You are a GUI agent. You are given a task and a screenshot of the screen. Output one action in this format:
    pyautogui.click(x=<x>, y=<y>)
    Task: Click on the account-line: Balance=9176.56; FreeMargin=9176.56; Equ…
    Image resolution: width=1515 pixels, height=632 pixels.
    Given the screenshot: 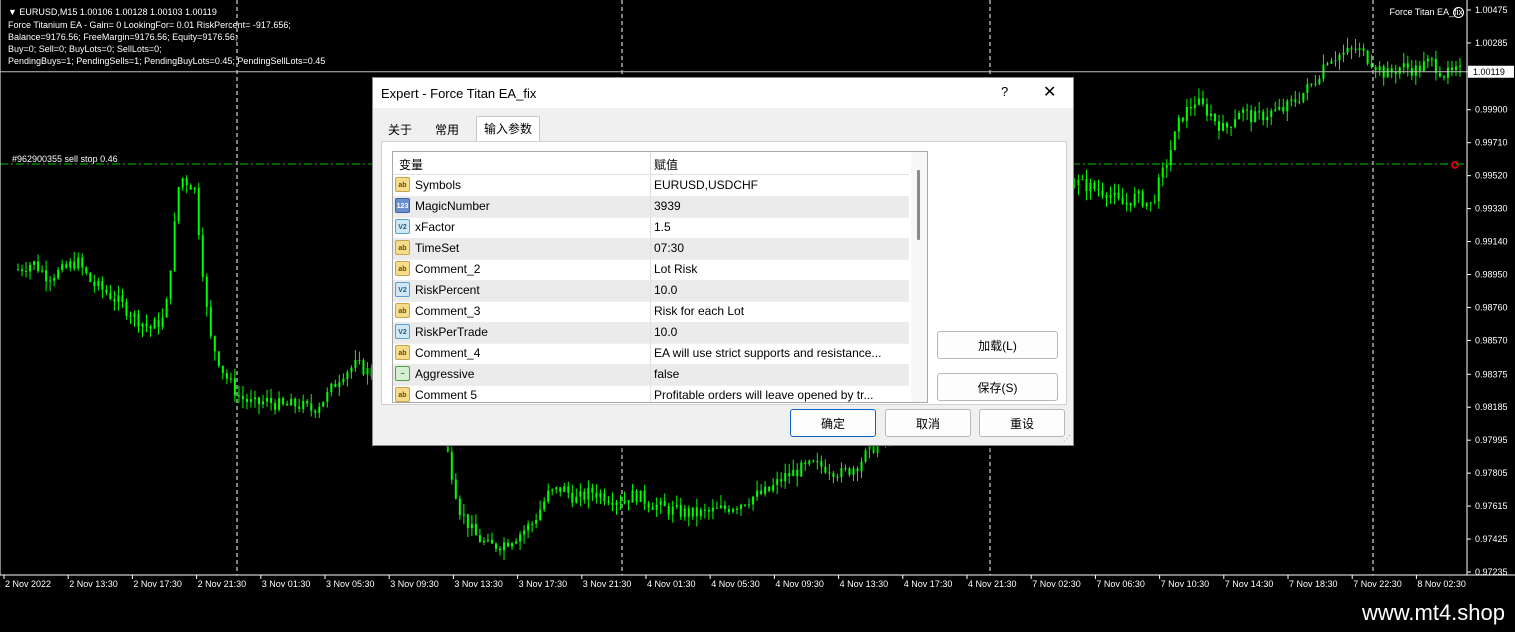 What is the action you would take?
    pyautogui.click(x=123, y=37)
    